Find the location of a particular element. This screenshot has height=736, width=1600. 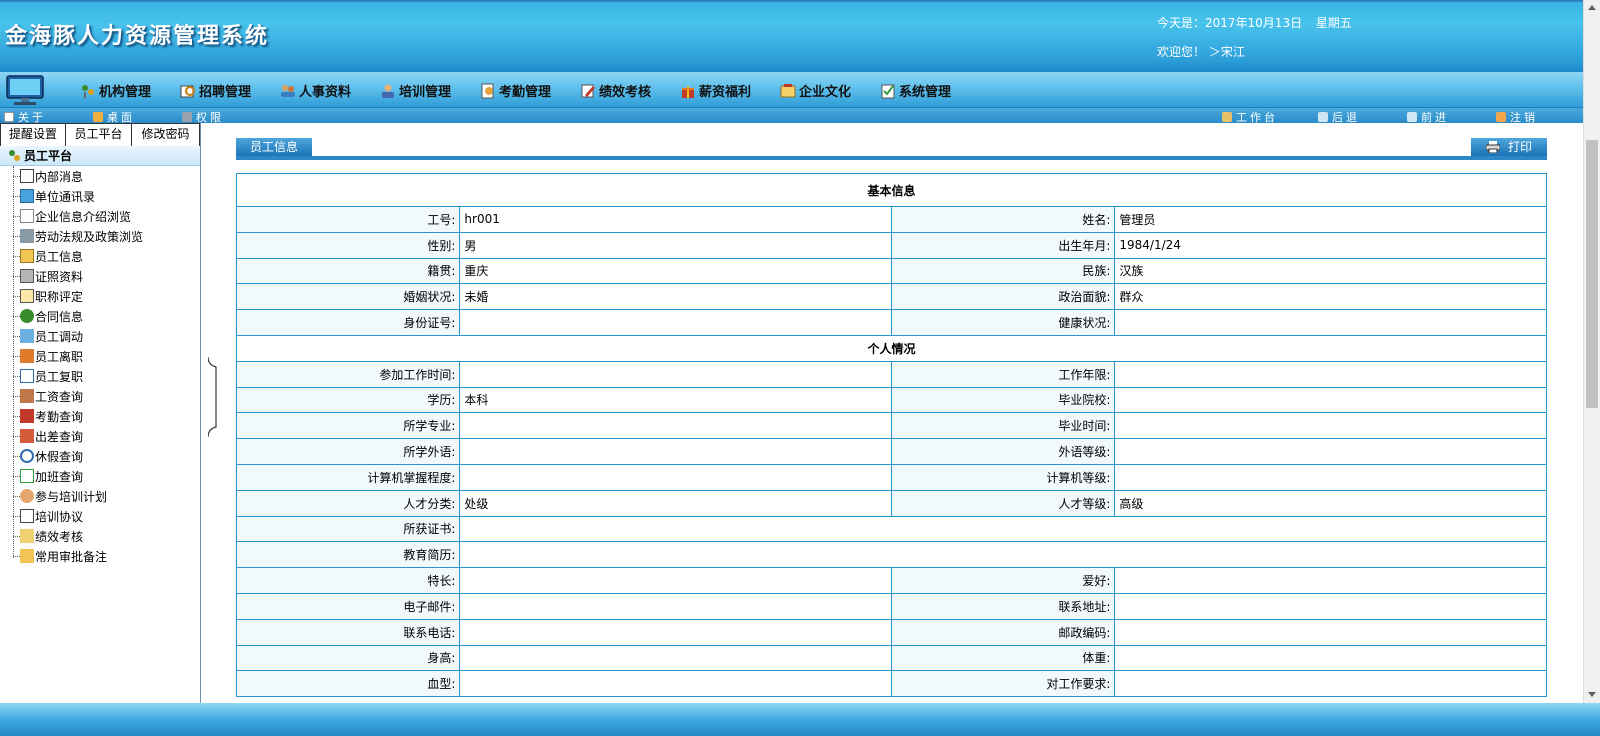

nav-culture: 企业文化 is located at coordinates (815, 90).